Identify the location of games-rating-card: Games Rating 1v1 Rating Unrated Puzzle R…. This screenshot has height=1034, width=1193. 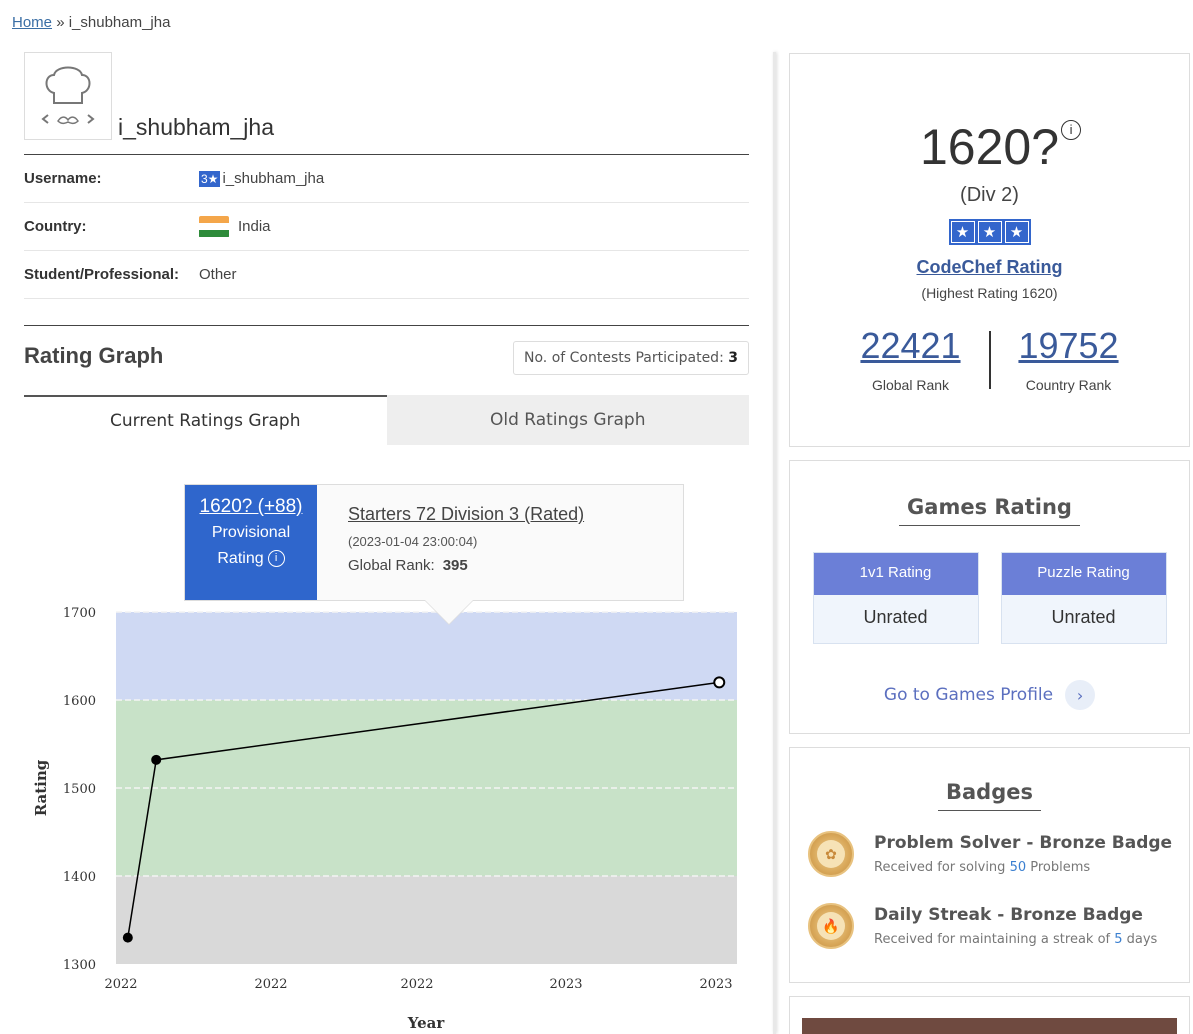
(989, 597).